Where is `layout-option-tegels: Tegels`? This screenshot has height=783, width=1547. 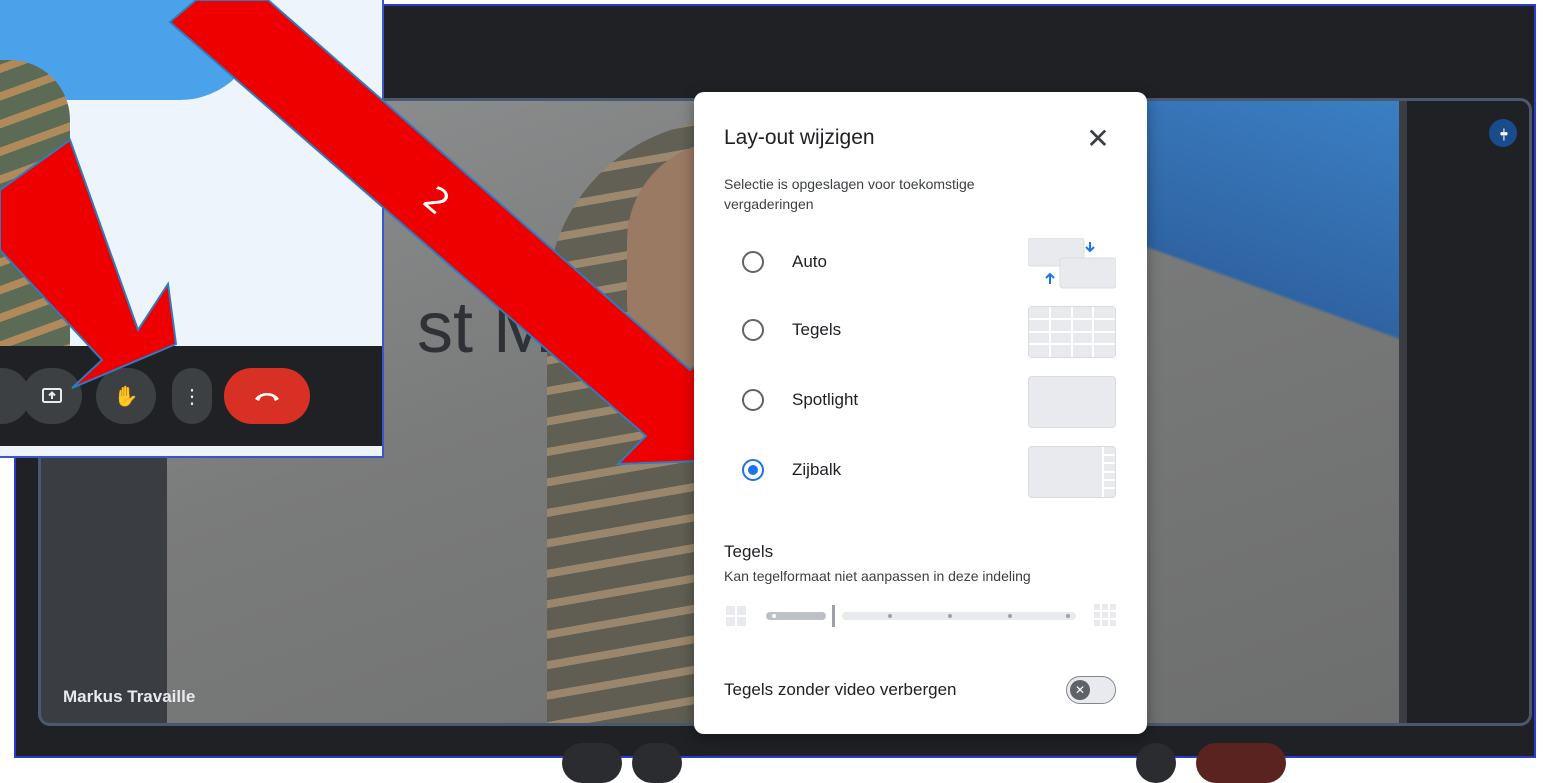
layout-option-tegels: Tegels is located at coordinates (929, 333).